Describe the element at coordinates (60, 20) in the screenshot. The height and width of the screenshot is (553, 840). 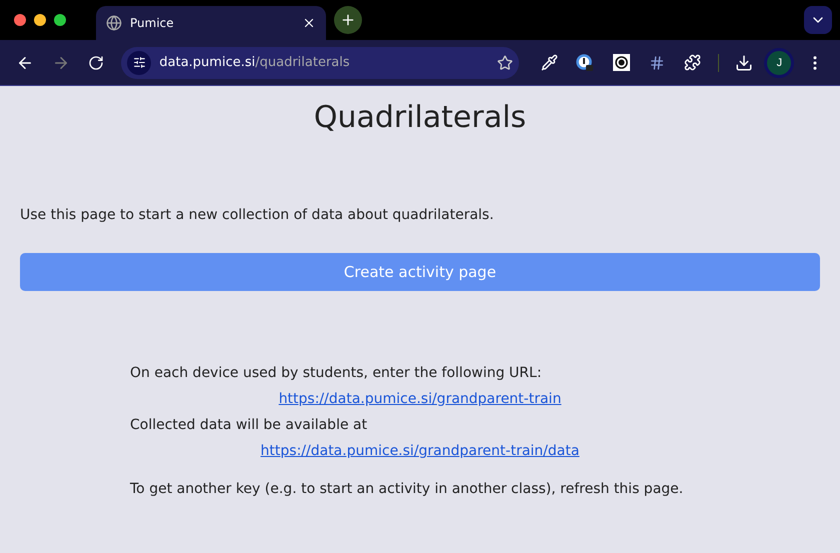
I see `maximize-window-icon` at that location.